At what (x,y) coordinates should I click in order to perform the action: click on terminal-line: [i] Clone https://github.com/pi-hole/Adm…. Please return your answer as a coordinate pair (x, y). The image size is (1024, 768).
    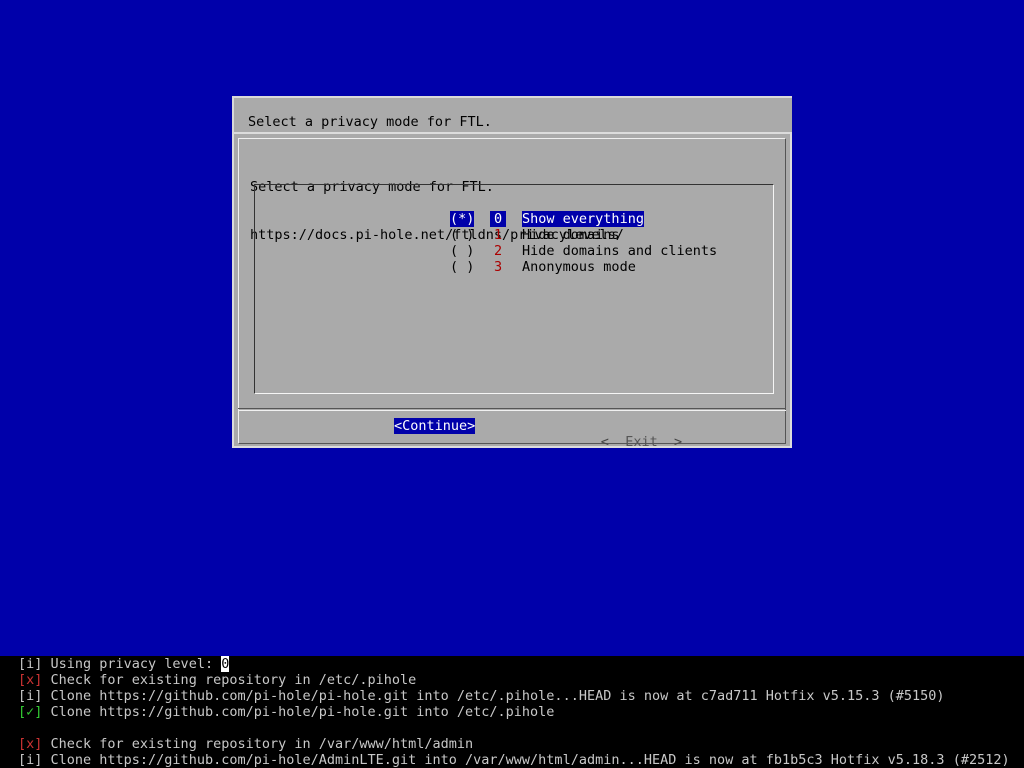
    Looking at the image, I should click on (514, 760).